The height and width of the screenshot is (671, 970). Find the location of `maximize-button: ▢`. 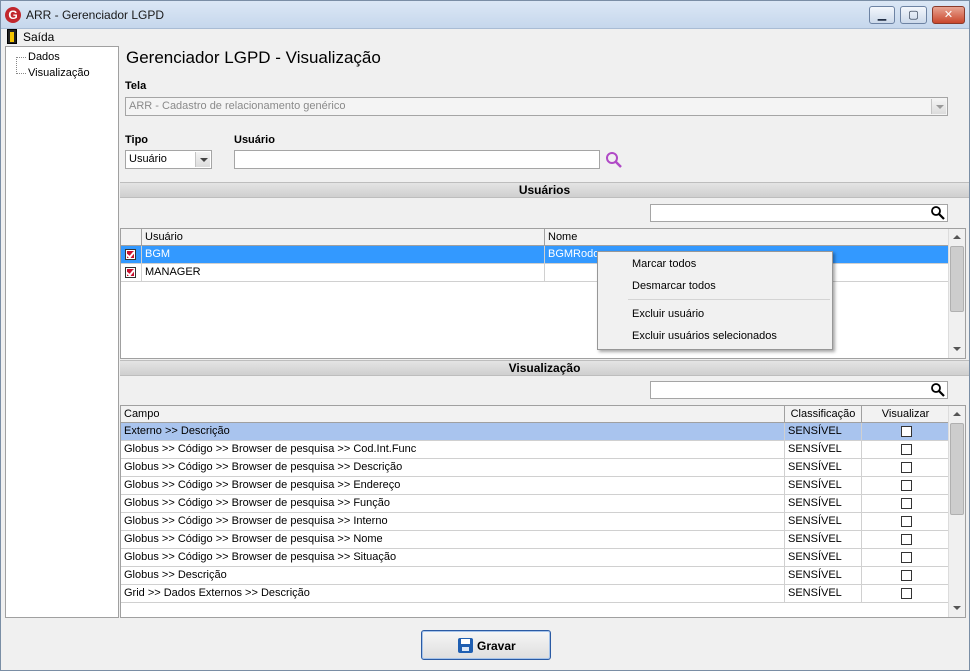

maximize-button: ▢ is located at coordinates (913, 15).